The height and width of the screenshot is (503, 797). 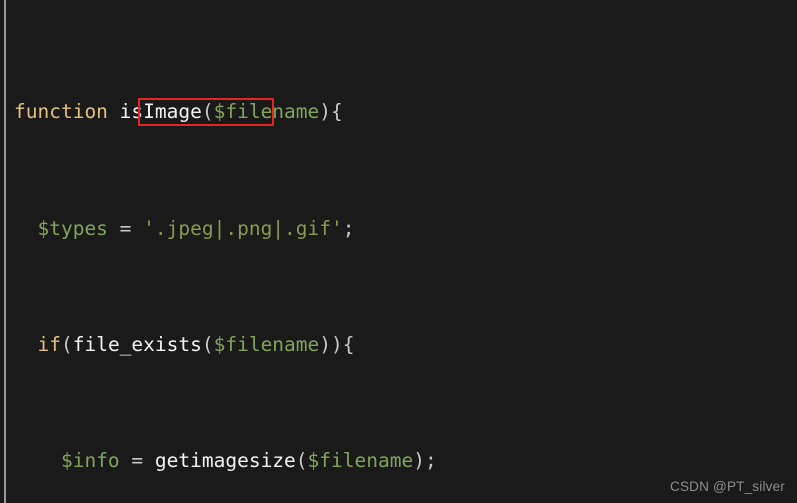 What do you see at coordinates (160, 112) in the screenshot?
I see `function-name-isimage: isImage` at bounding box center [160, 112].